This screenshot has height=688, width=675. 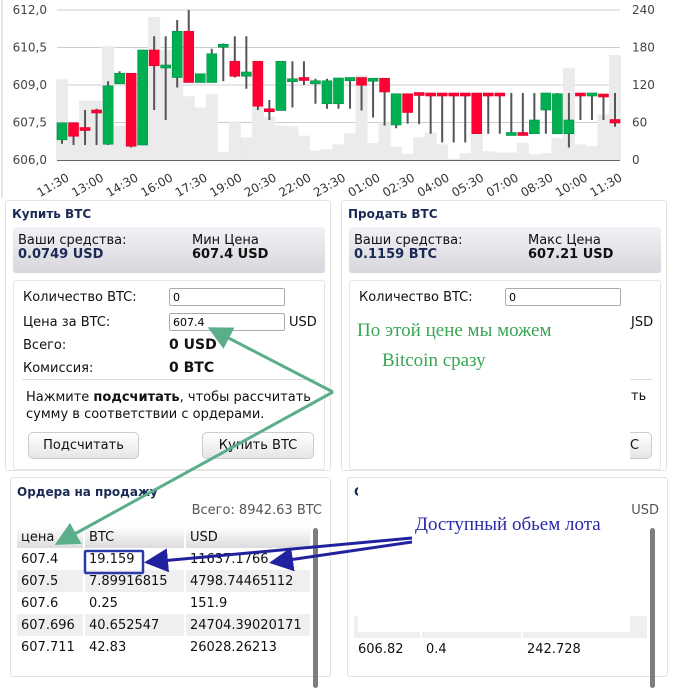 I want to click on table-row: 607.696 40.652547 24704.39020171, so click(x=164, y=625).